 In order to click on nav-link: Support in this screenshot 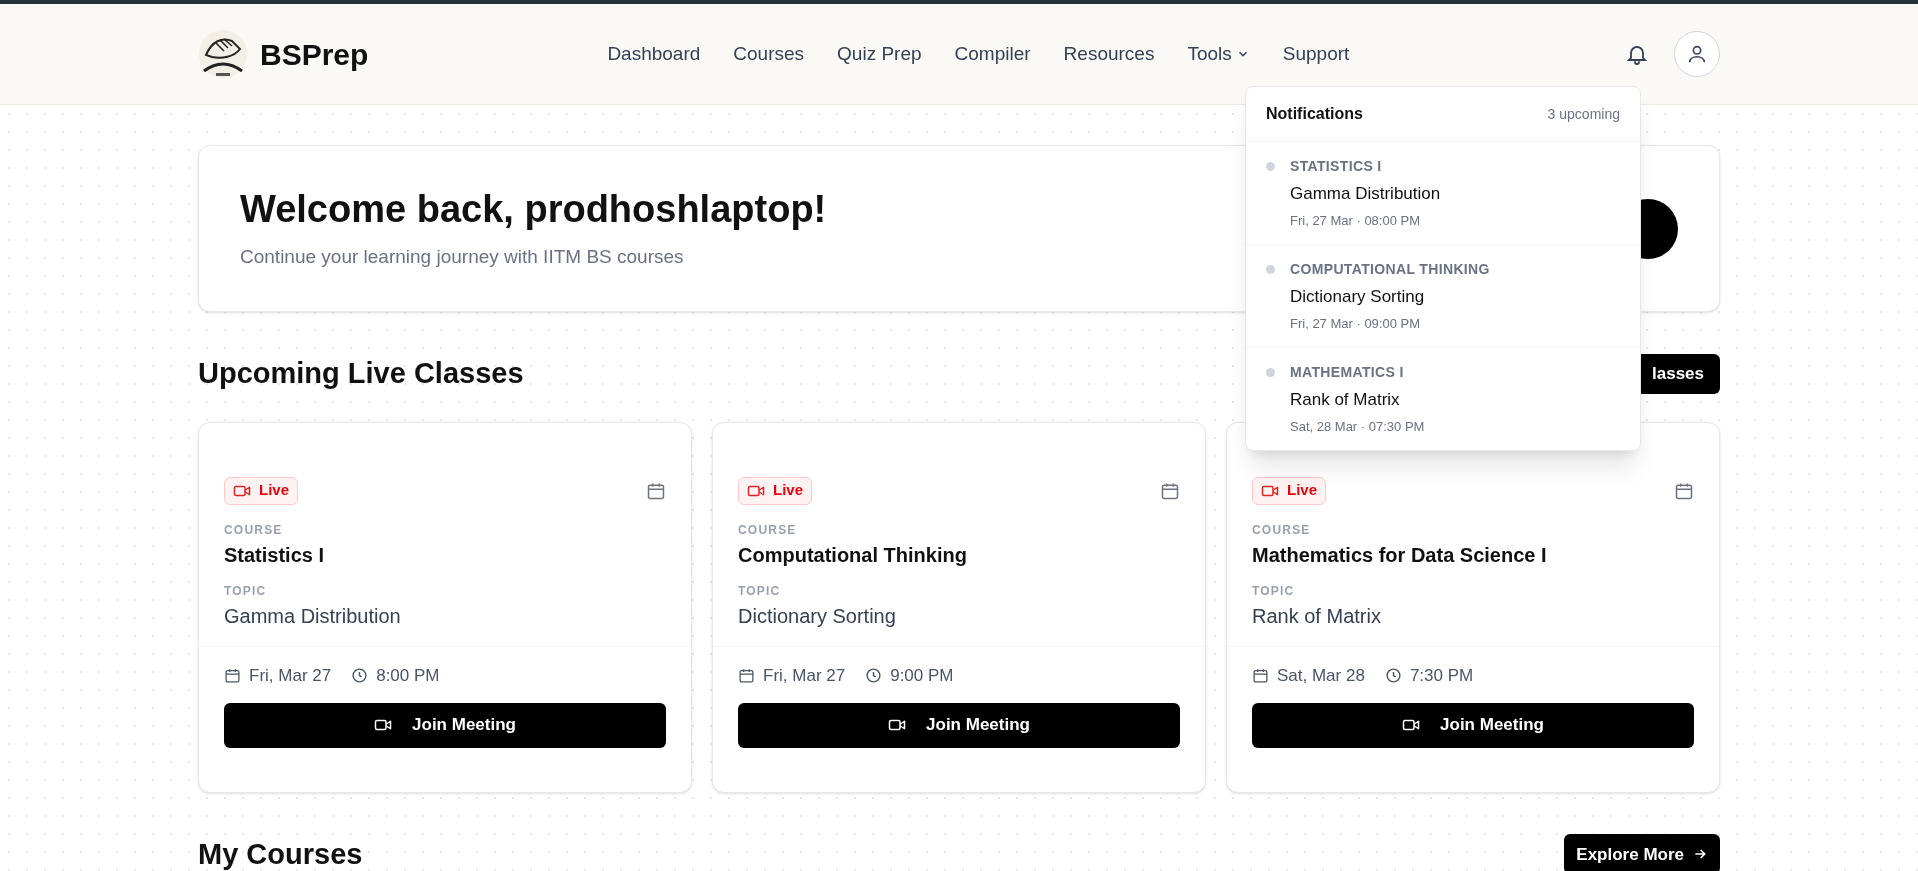, I will do `click(1316, 54)`.